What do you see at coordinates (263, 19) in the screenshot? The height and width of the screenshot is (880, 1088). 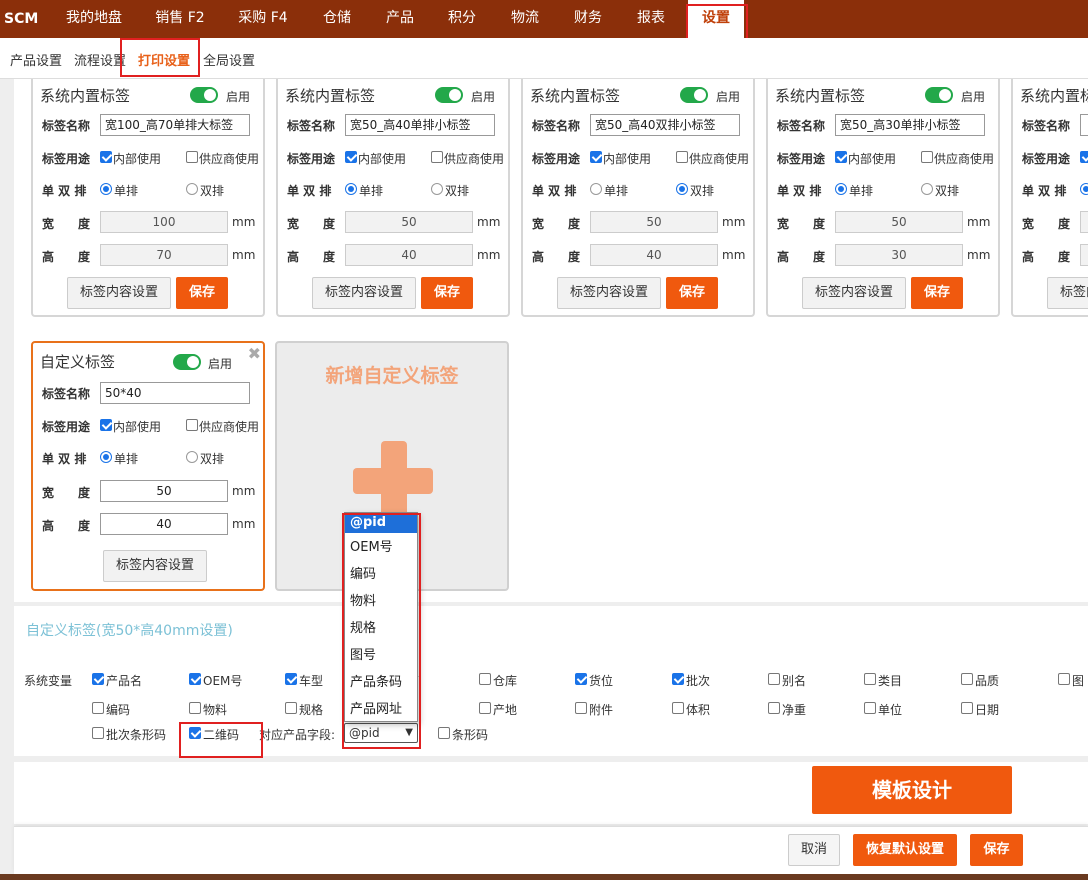 I see `nav-item-purchase: 采购 F4` at bounding box center [263, 19].